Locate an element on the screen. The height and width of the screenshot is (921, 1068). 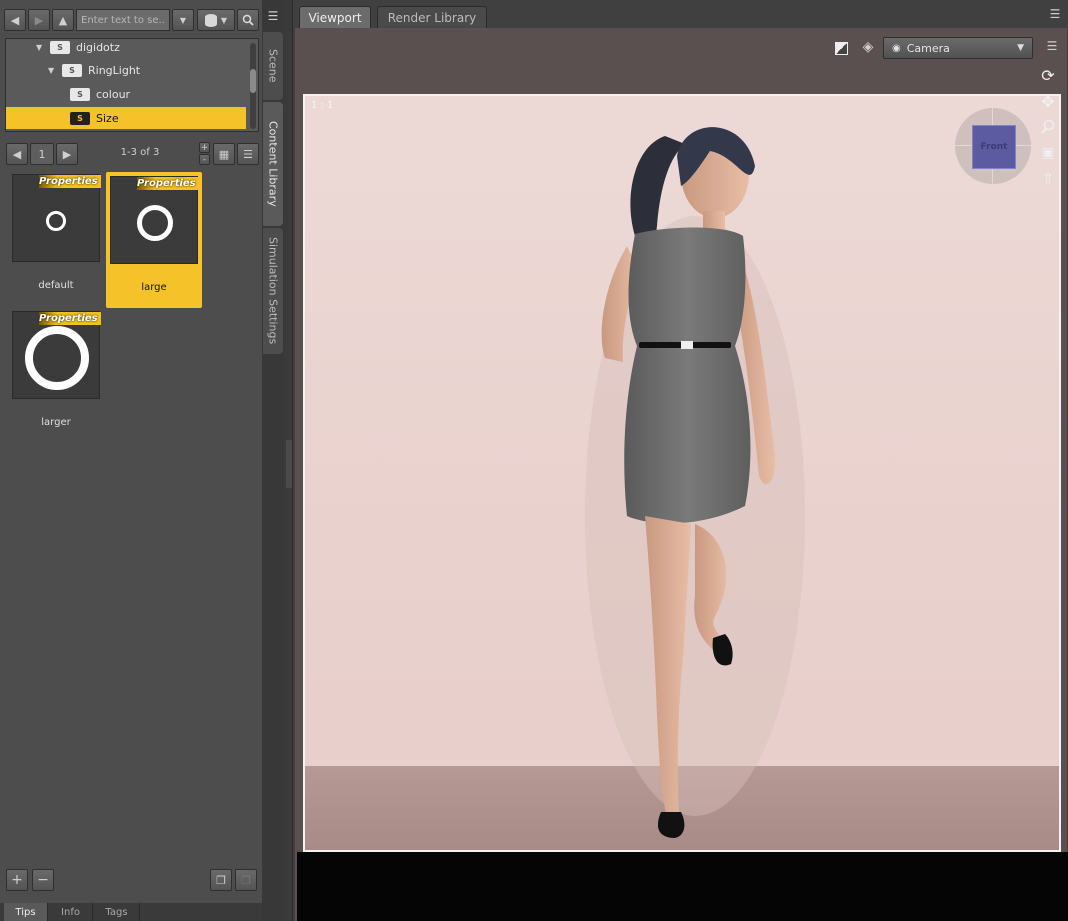
paste-icon: ❐ is located at coordinates (246, 880).